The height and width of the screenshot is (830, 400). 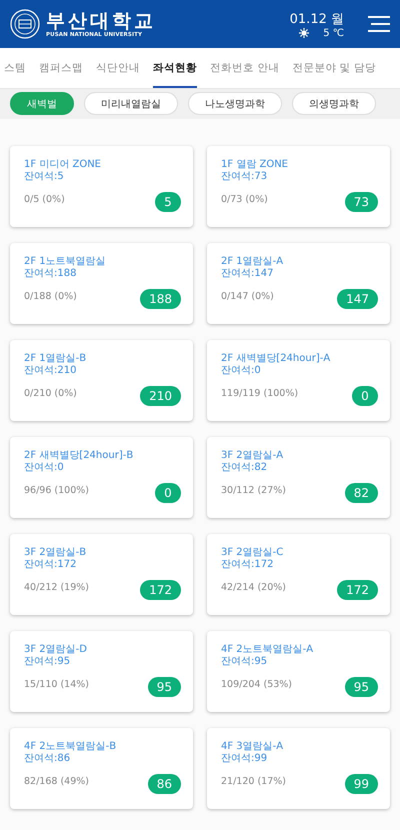 What do you see at coordinates (298, 574) in the screenshot?
I see `room-card: 3F 2열람실-C 잔여석:172 42/214 (20%) 172` at bounding box center [298, 574].